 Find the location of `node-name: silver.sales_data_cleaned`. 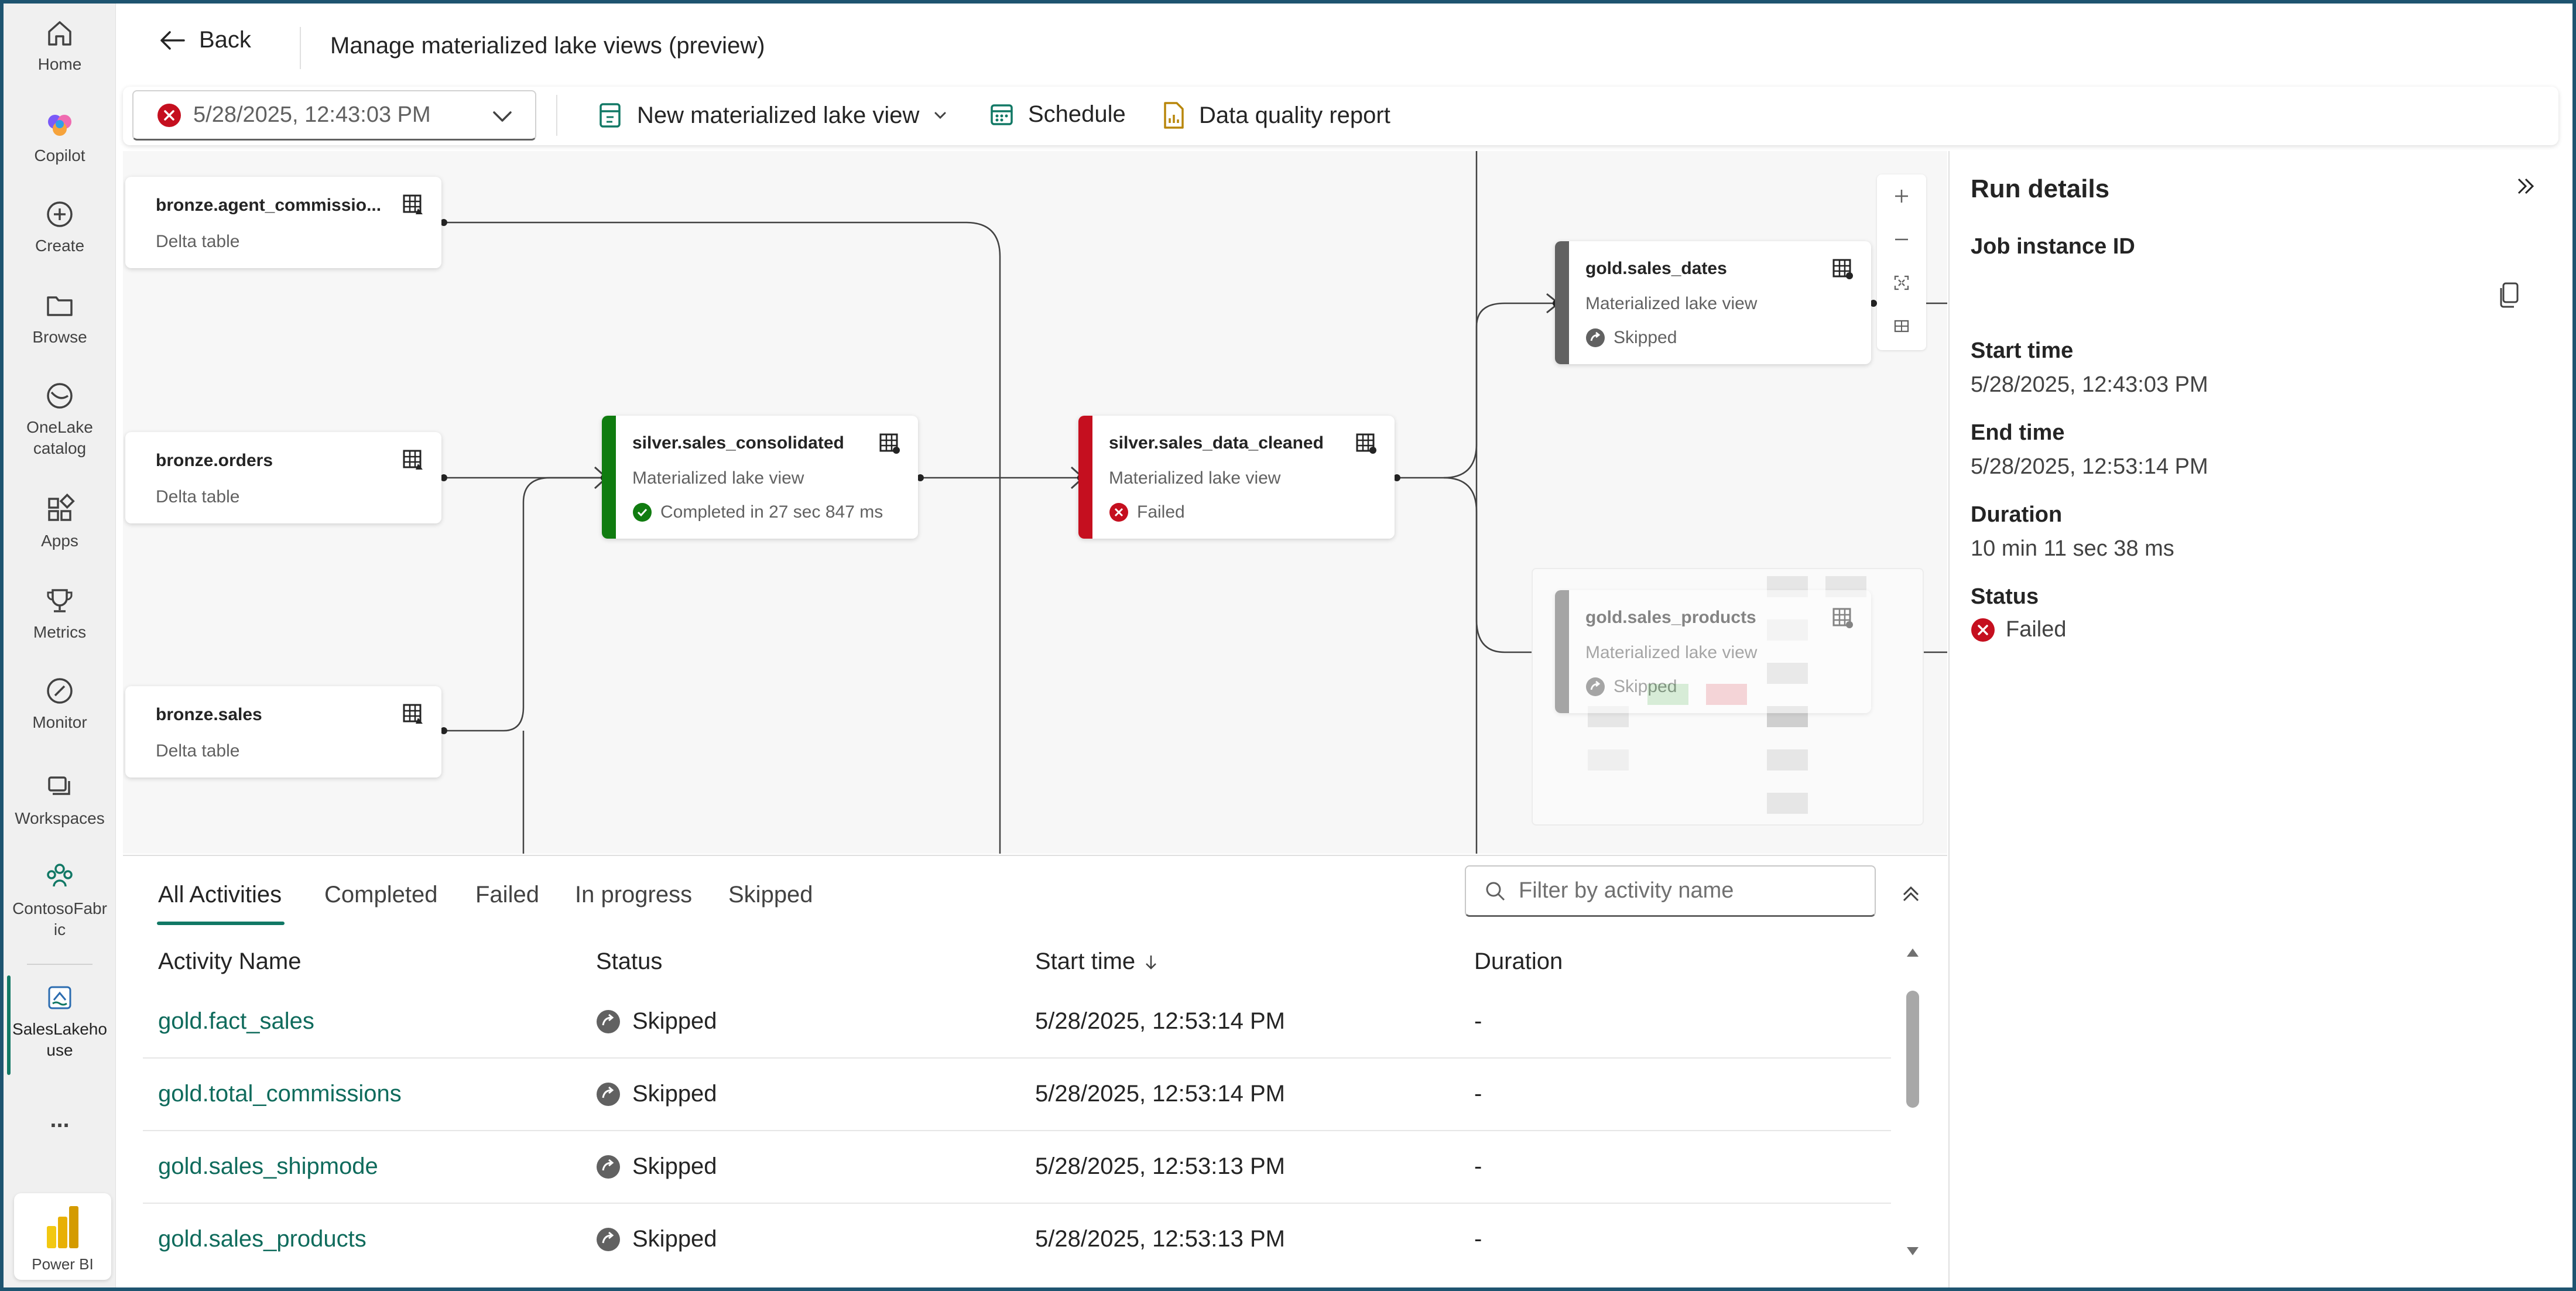

node-name: silver.sales_data_cleaned is located at coordinates (1216, 443).